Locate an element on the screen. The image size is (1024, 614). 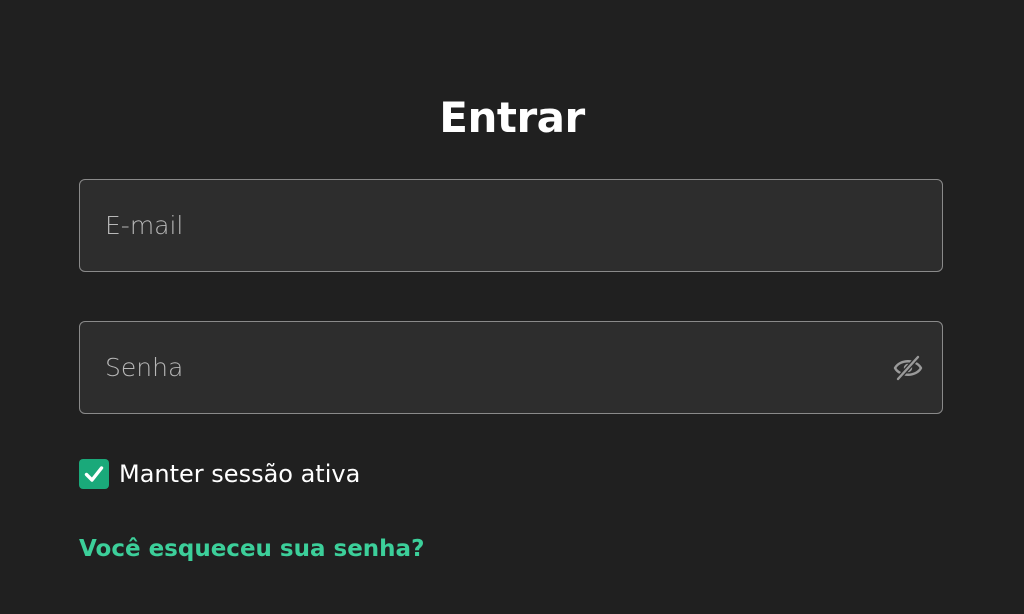
eye-off-icon is located at coordinates (908, 368).